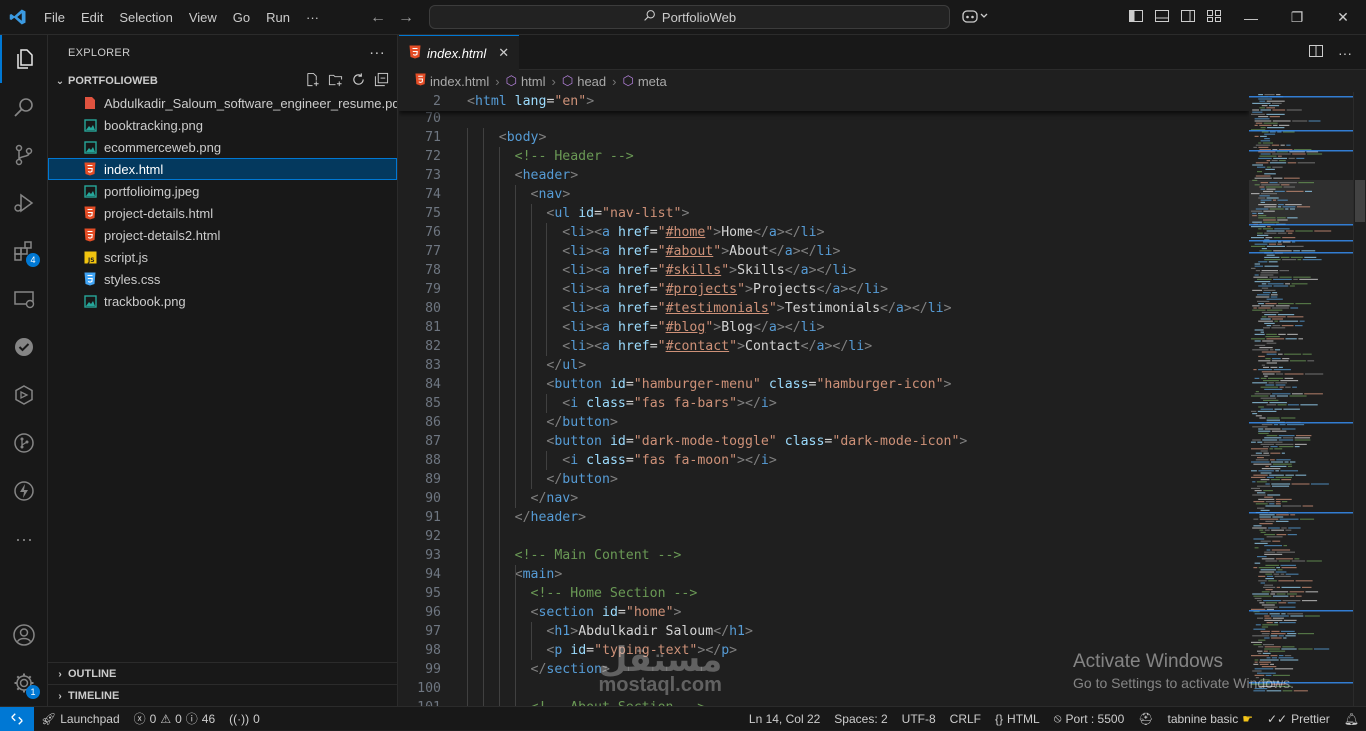 This screenshot has width=1366, height=731. What do you see at coordinates (1188, 17) in the screenshot?
I see `toggle-secondary-sidebar-icon` at bounding box center [1188, 17].